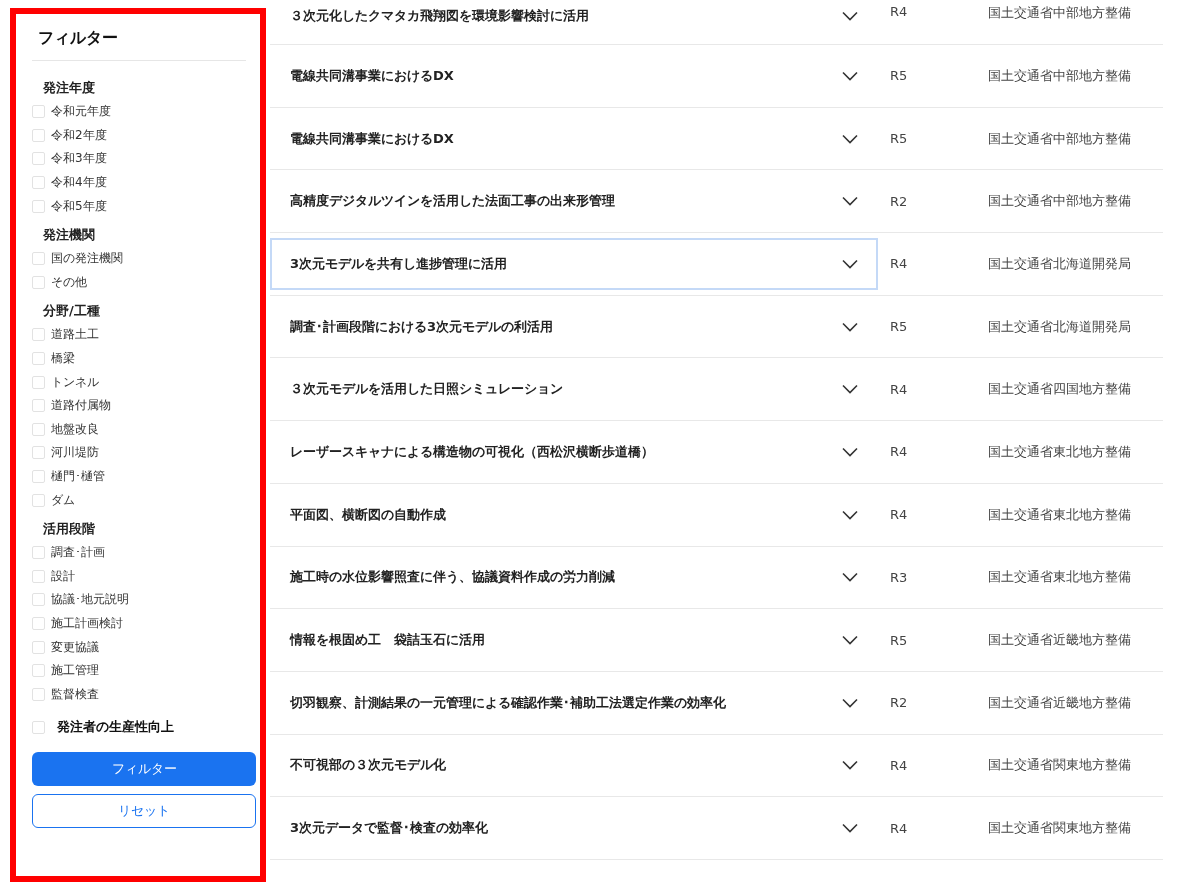  Describe the element at coordinates (368, 765) in the screenshot. I see `case-title: 不可視部の３次元モデル化` at that location.